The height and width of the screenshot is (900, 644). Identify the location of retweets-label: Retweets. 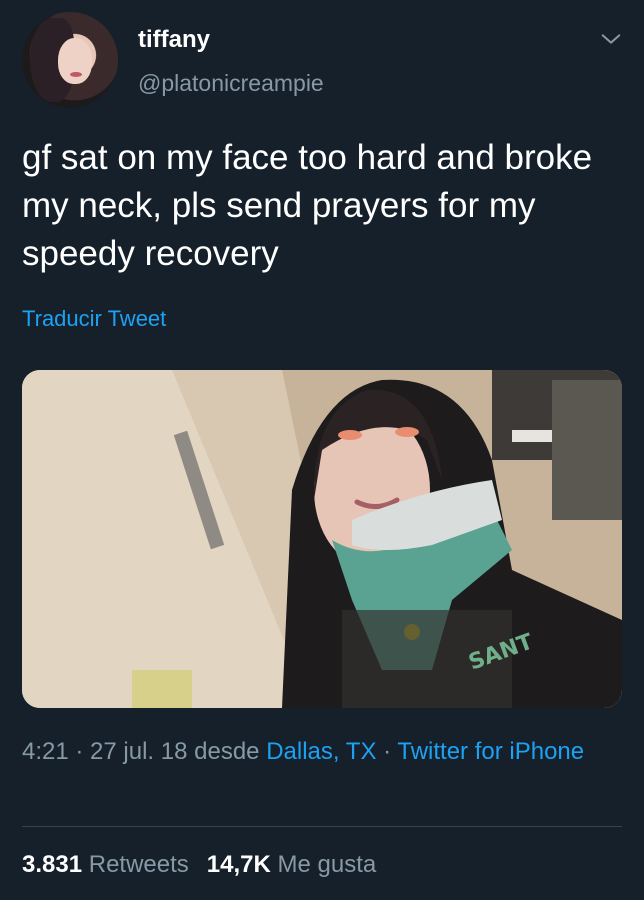
(138, 864).